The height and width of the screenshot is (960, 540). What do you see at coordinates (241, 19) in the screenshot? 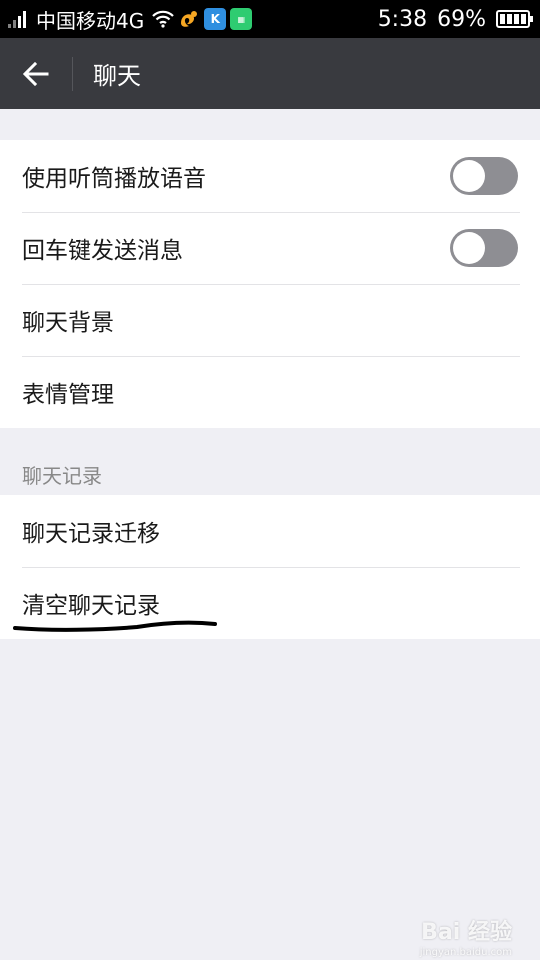
I see `app-icon: ▦` at bounding box center [241, 19].